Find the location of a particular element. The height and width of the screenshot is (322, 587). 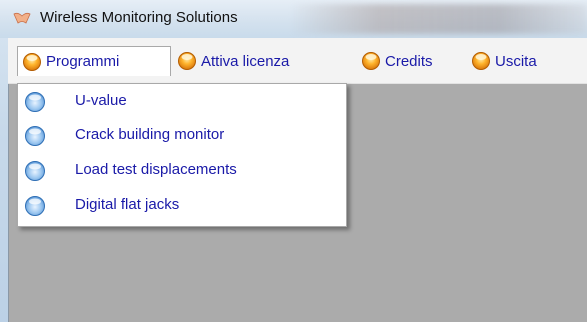

menu-programmi: Programmi is located at coordinates (94, 61).